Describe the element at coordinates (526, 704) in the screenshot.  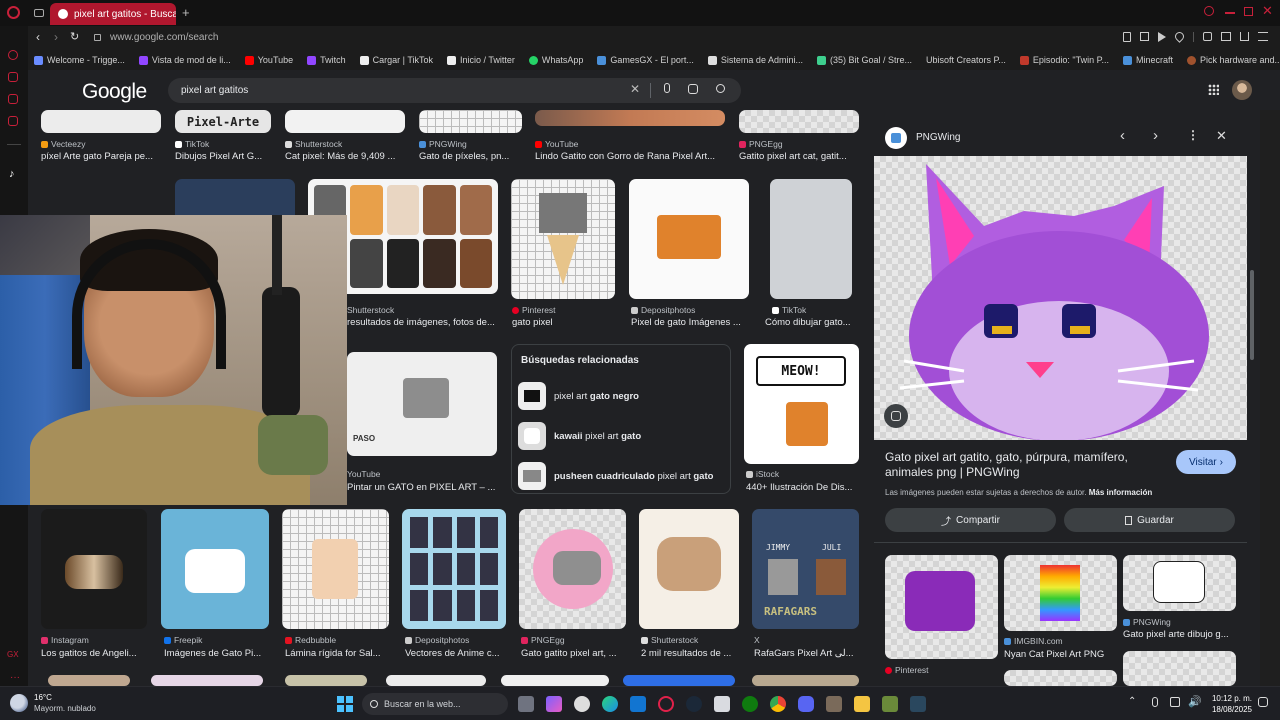
I see `task-view-icon` at that location.